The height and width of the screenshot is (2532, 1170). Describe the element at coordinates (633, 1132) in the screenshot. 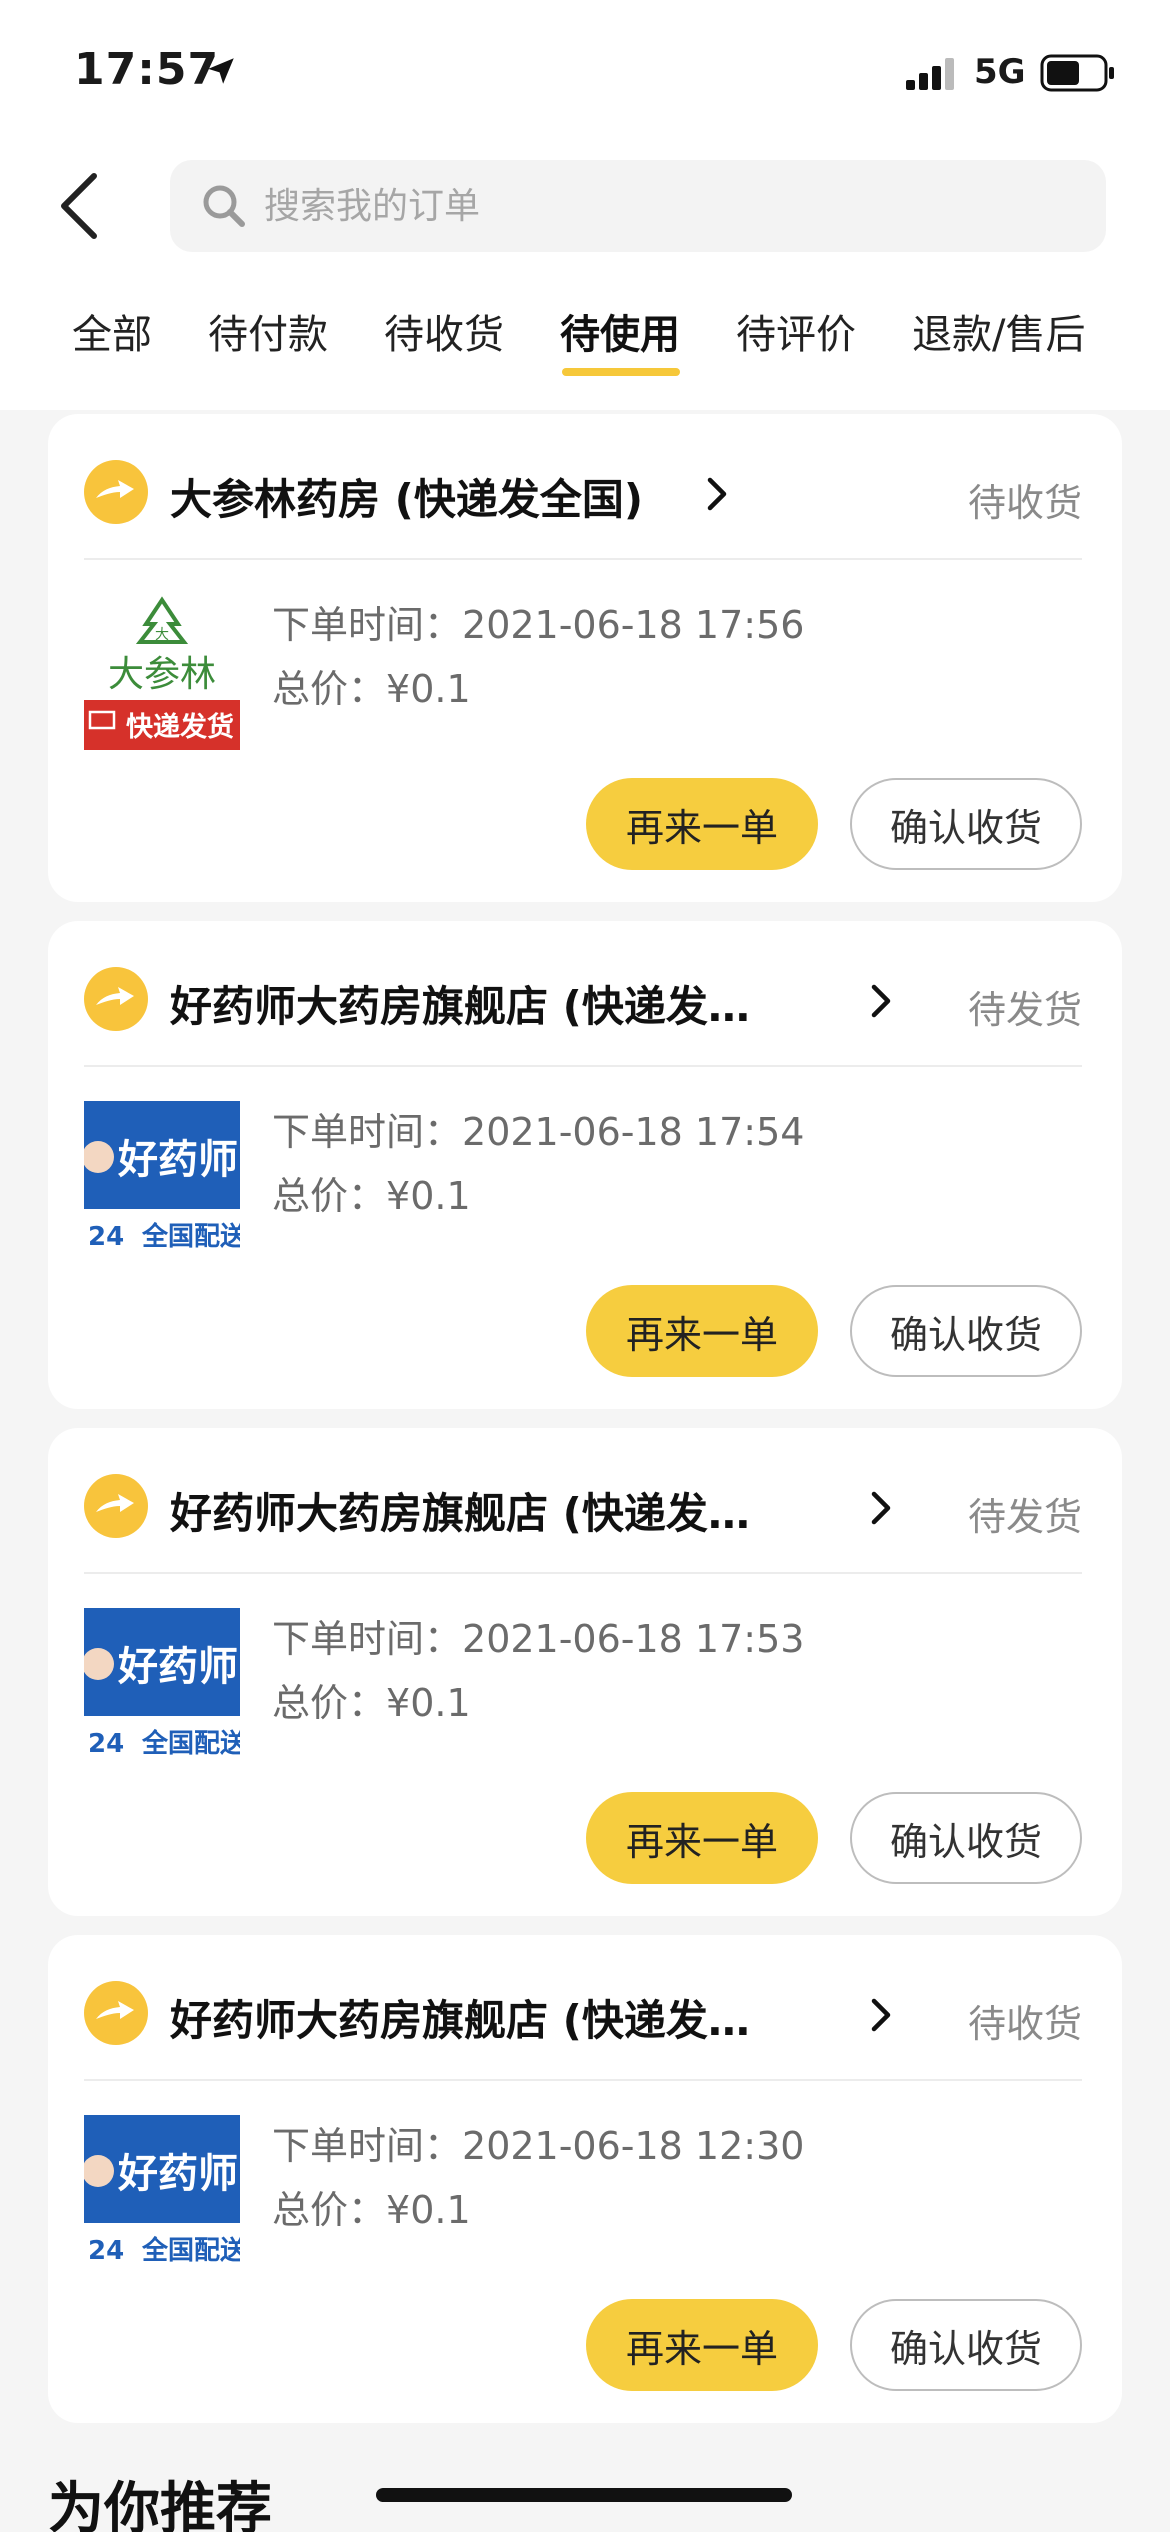

I see `order-time-value: 2021-06-18 17:54` at that location.